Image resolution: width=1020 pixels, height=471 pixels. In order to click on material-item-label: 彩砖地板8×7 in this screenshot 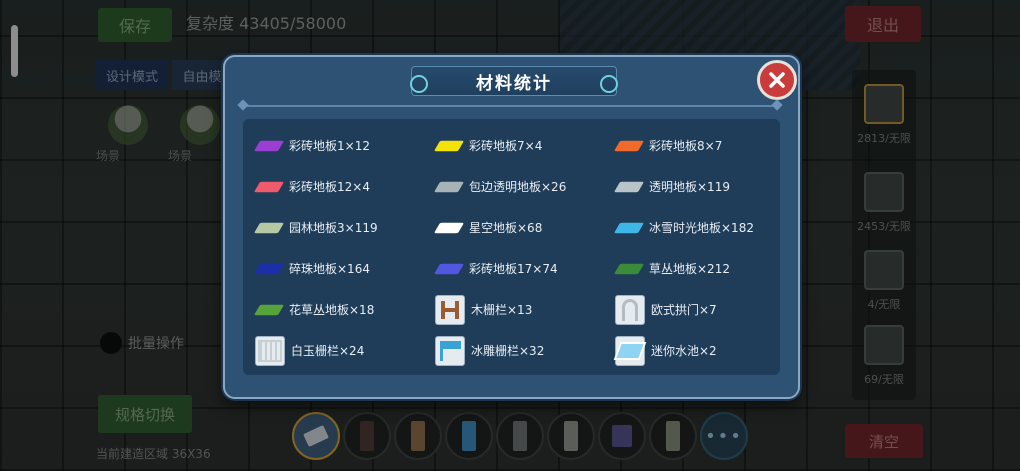, I will do `click(686, 146)`.